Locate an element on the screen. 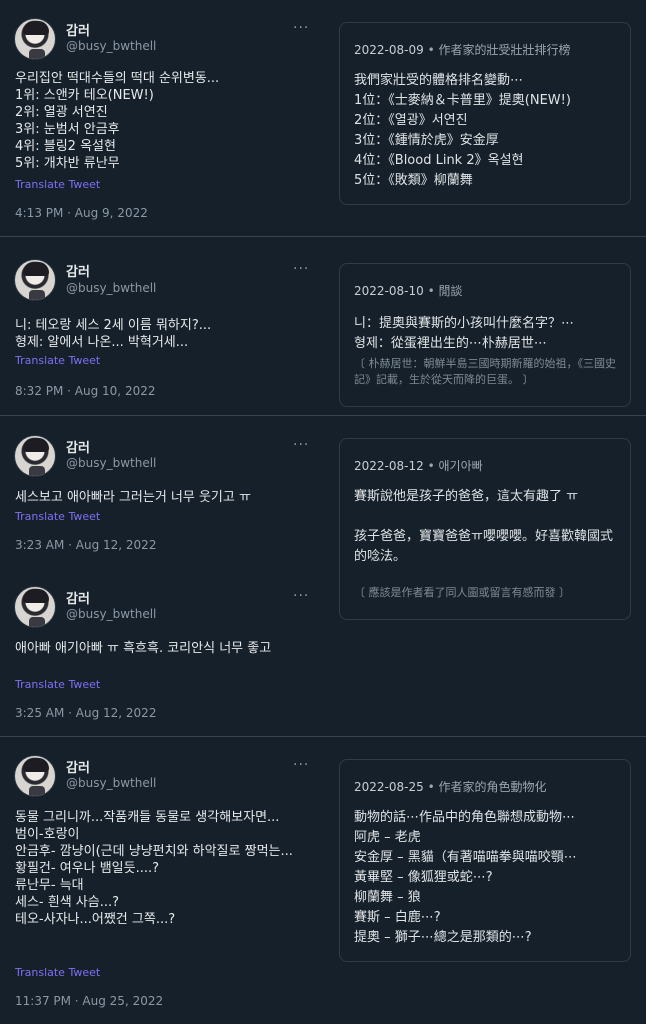  tweet-timestamp: 4:13 PM · Aug 9, 2022 is located at coordinates (81, 213).